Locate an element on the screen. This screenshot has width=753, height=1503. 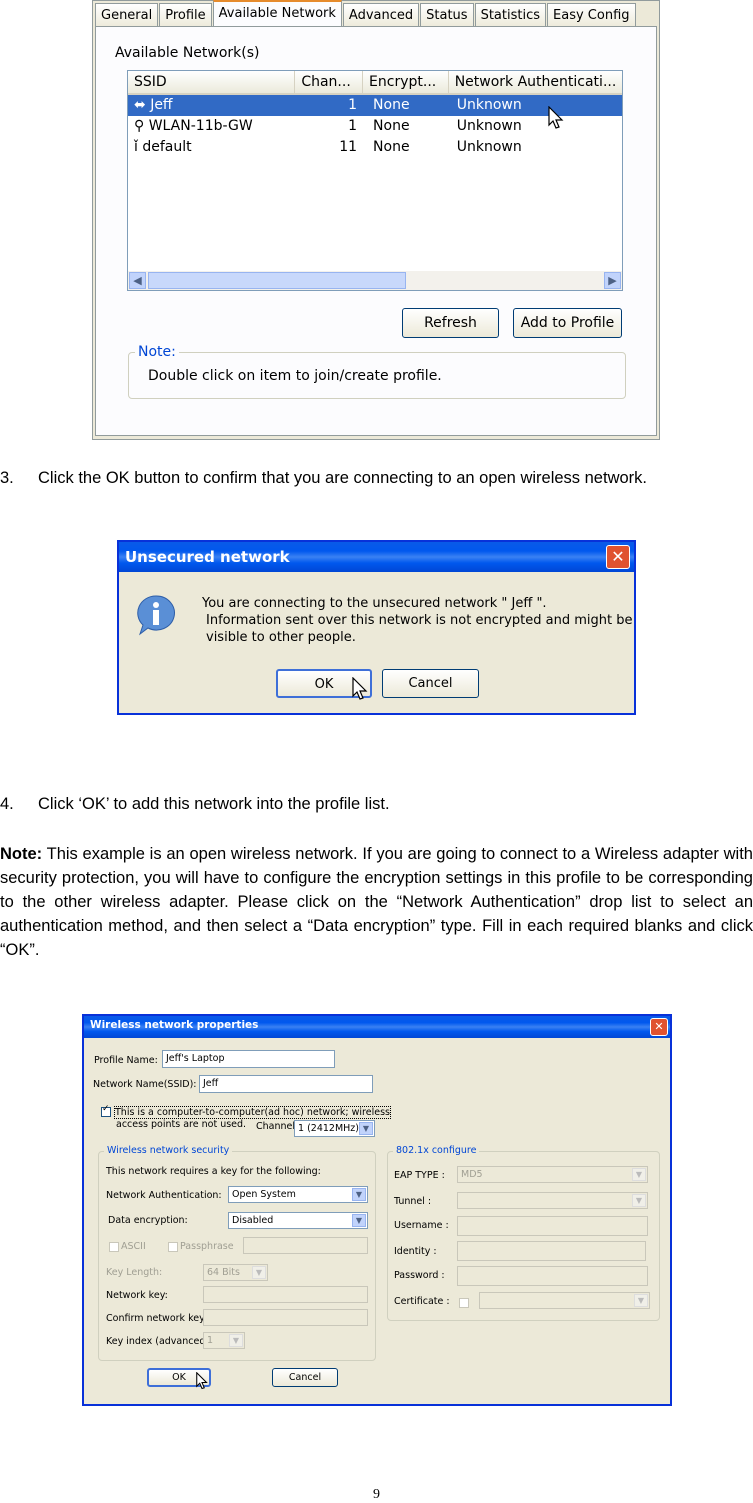
available-networks-label: Available Network(s) is located at coordinates (187, 53).